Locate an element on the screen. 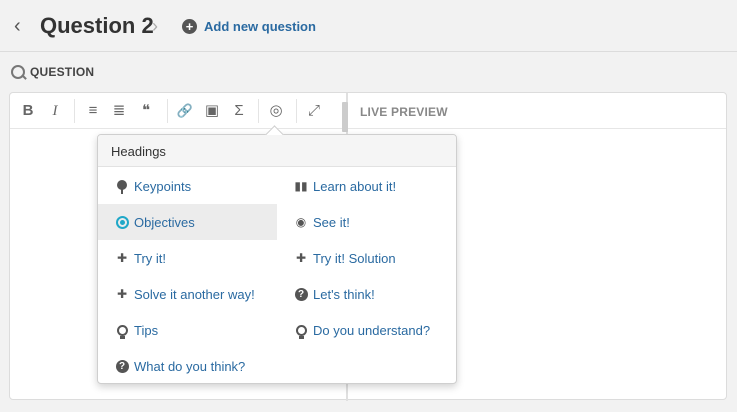  heading-item-solve-it-another-way: ✚ Solve it another way! is located at coordinates (187, 294).